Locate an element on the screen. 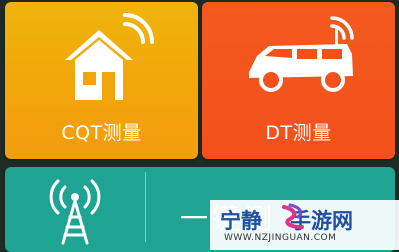 The width and height of the screenshot is (399, 252). cqt-measure-label: CQT测量 is located at coordinates (101, 133).